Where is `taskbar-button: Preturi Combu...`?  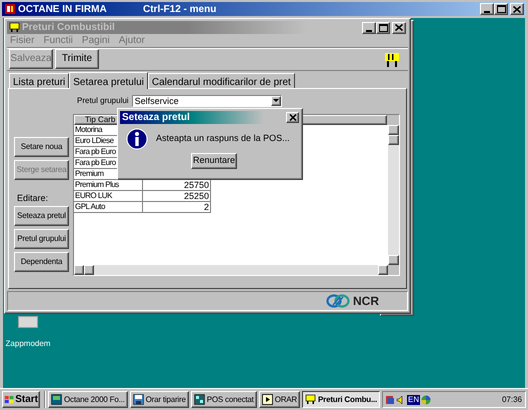 taskbar-button: Preturi Combu... is located at coordinates (341, 399).